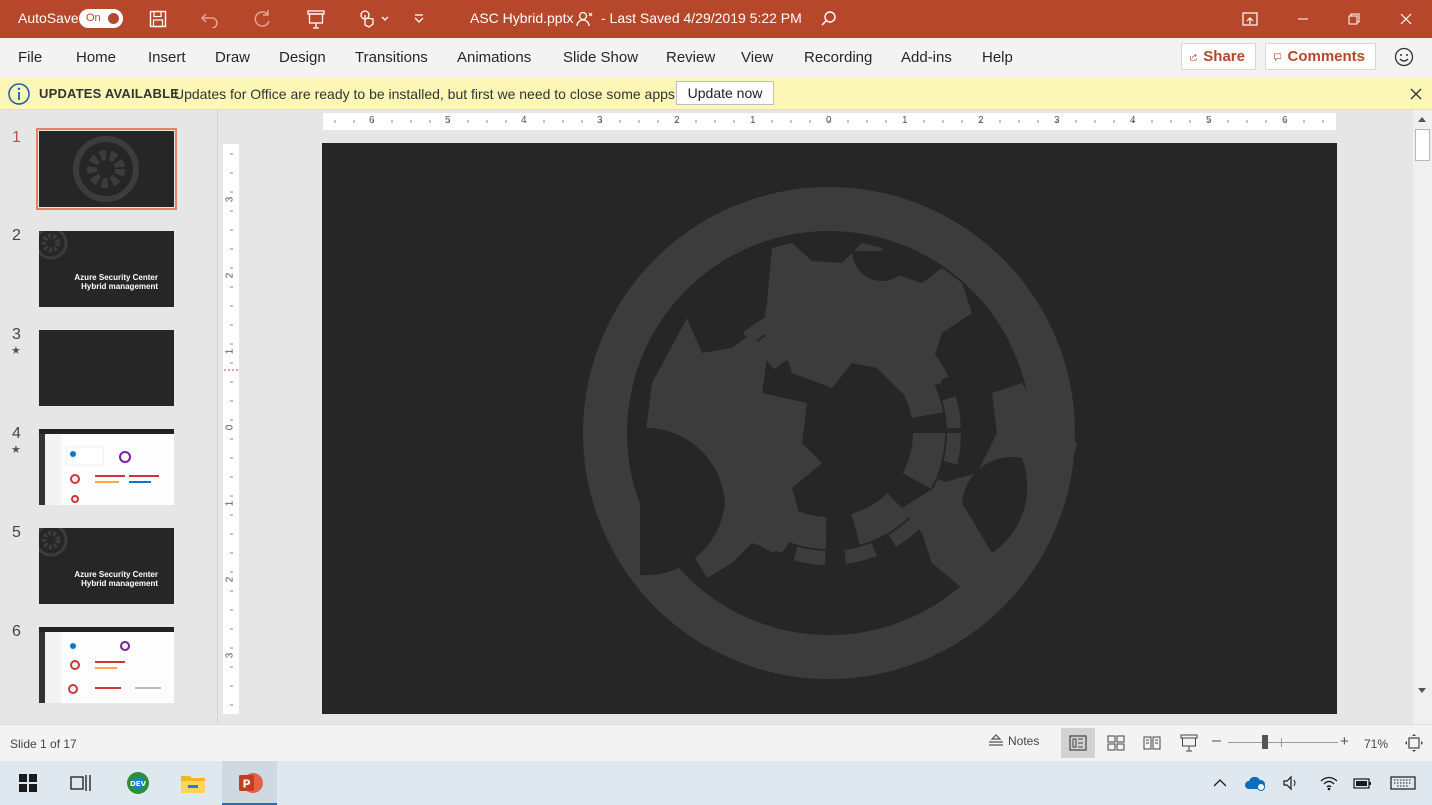 The image size is (1432, 805). What do you see at coordinates (1255, 783) in the screenshot?
I see `onedrive-icon` at bounding box center [1255, 783].